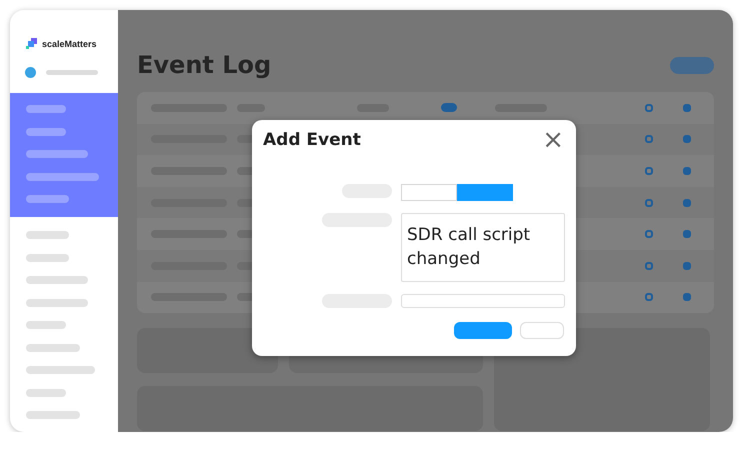 The image size is (750, 449). What do you see at coordinates (483, 247) in the screenshot?
I see `description-field: SDR call script changed` at bounding box center [483, 247].